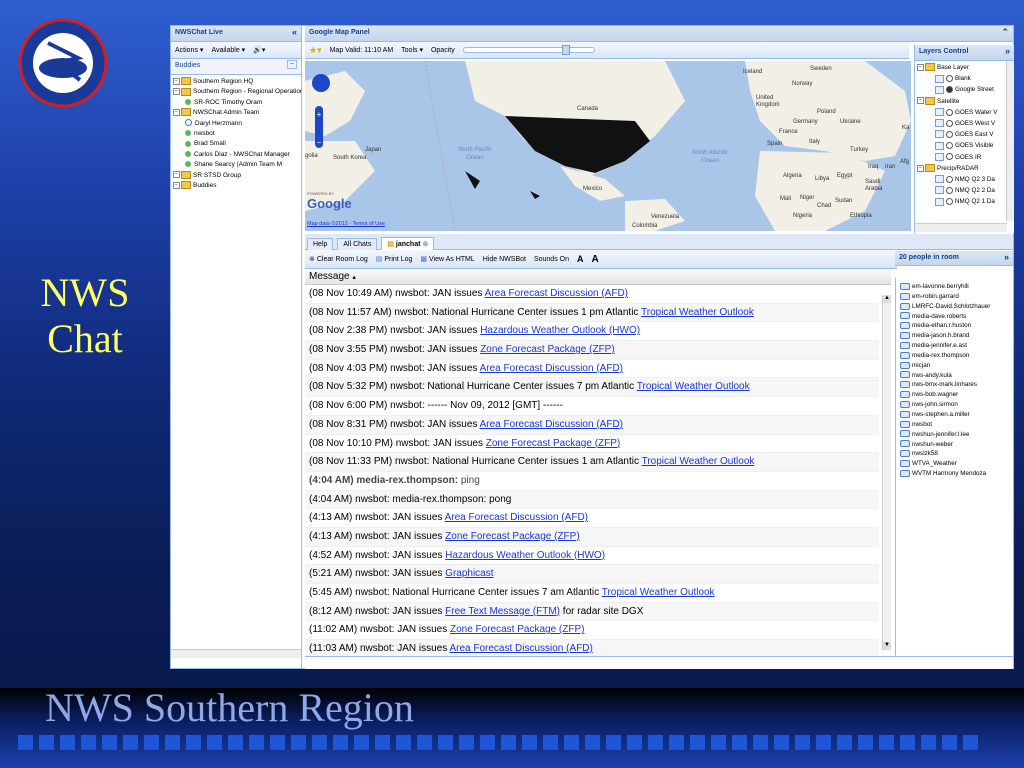 The height and width of the screenshot is (768, 1024). Describe the element at coordinates (955, 445) in the screenshot. I see `room-occupant: nwshun-weber` at that location.